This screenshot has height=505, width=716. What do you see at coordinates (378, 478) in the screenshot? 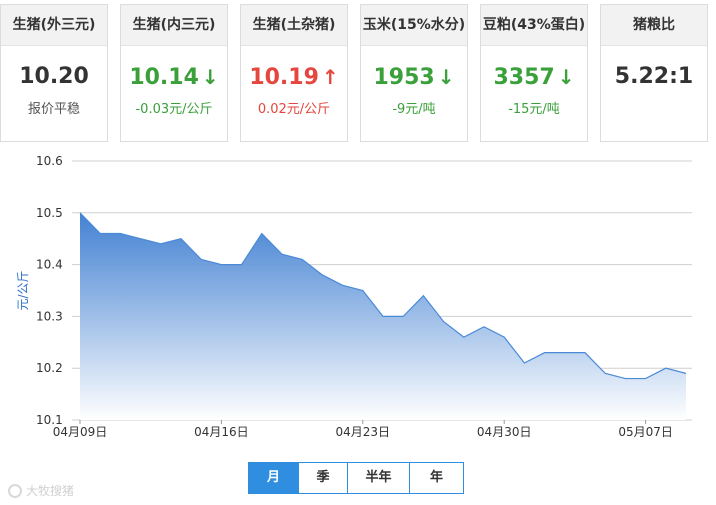
I see `tab-half-year: 半年` at bounding box center [378, 478].